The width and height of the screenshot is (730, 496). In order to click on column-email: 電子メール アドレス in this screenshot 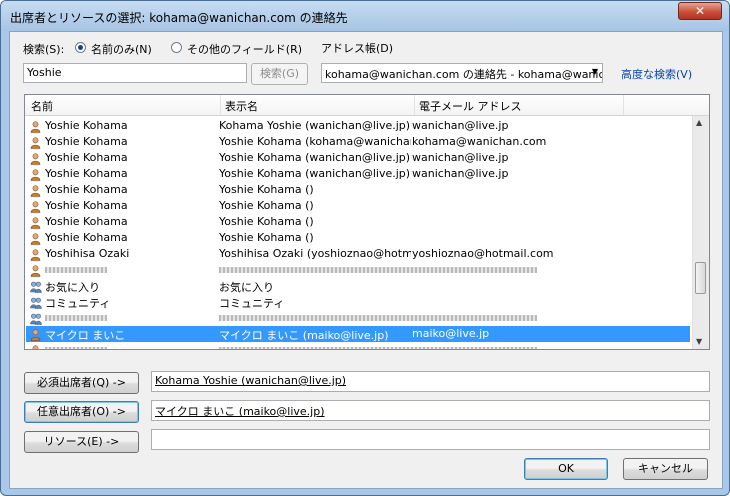, I will do `click(470, 106)`.